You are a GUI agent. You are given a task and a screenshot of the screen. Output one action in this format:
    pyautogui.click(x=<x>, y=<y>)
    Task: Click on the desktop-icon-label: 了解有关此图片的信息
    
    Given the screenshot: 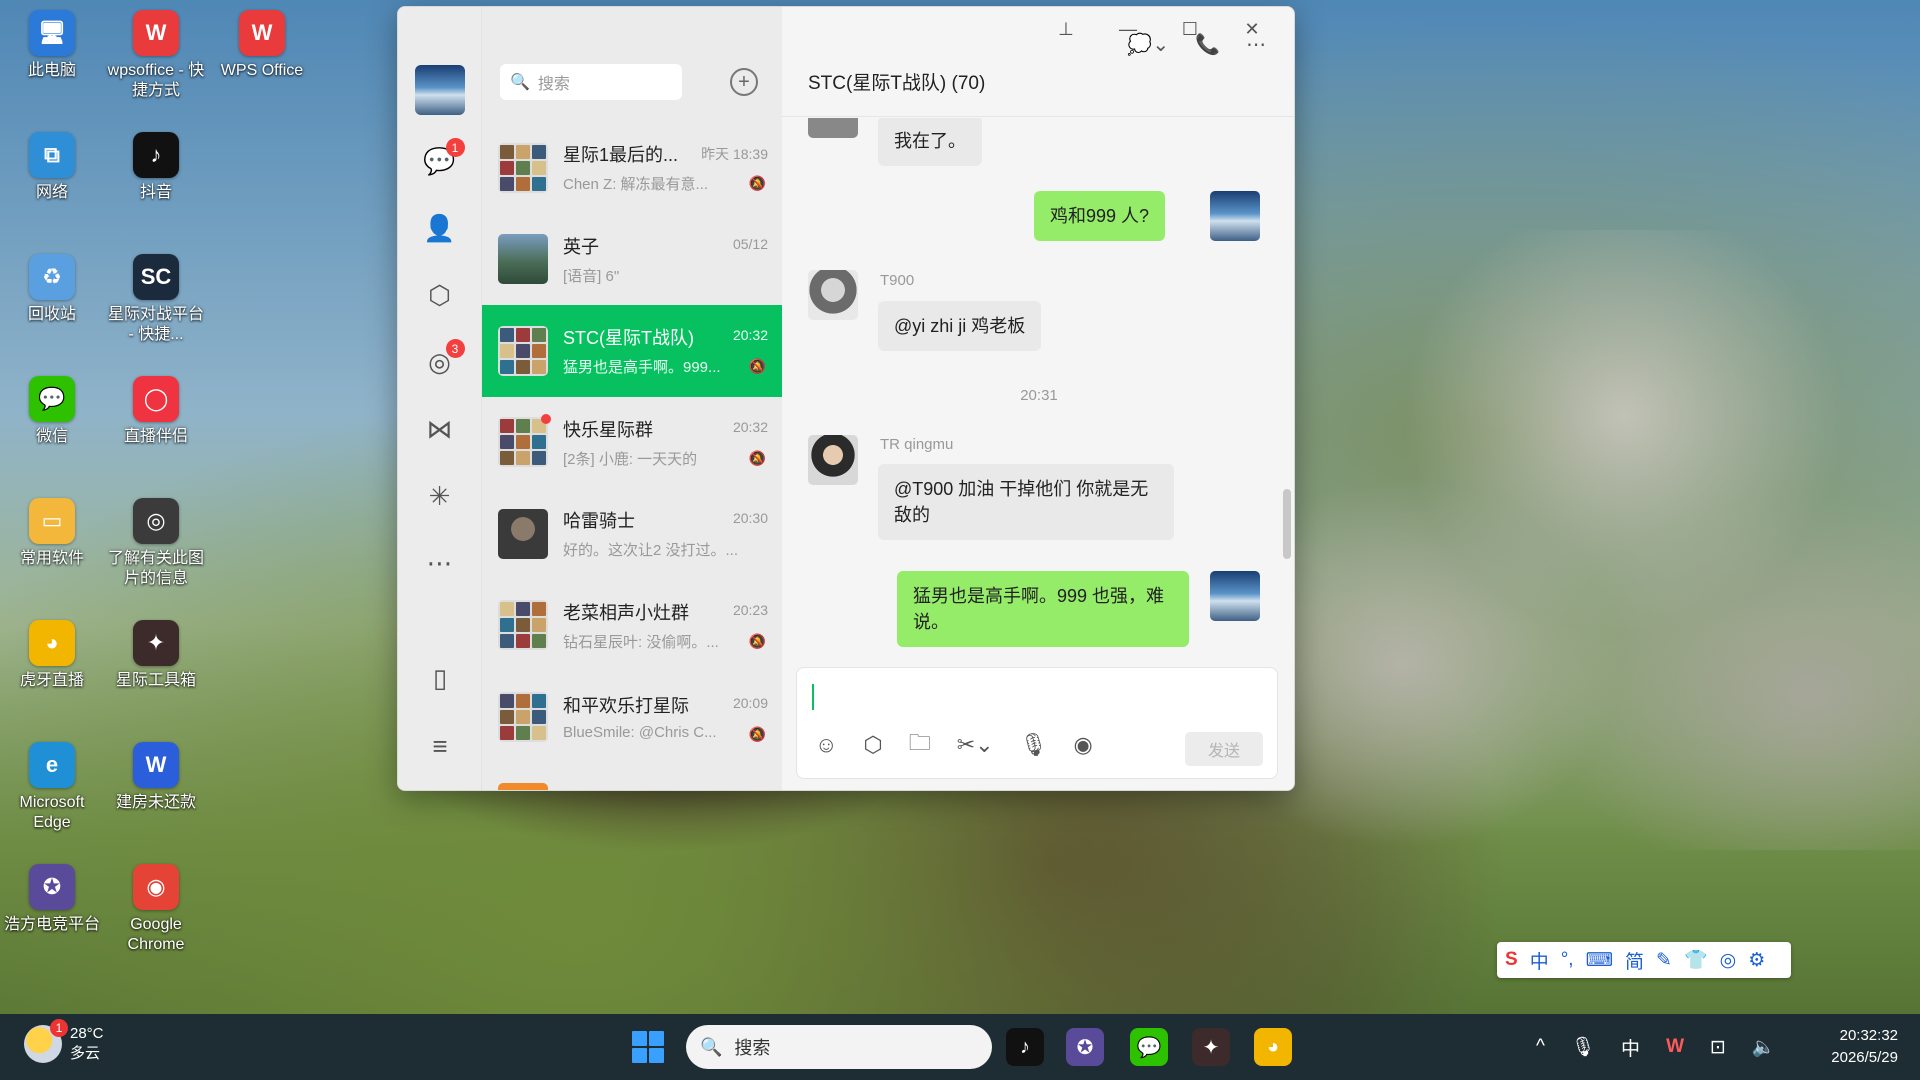 What is the action you would take?
    pyautogui.click(x=155, y=568)
    